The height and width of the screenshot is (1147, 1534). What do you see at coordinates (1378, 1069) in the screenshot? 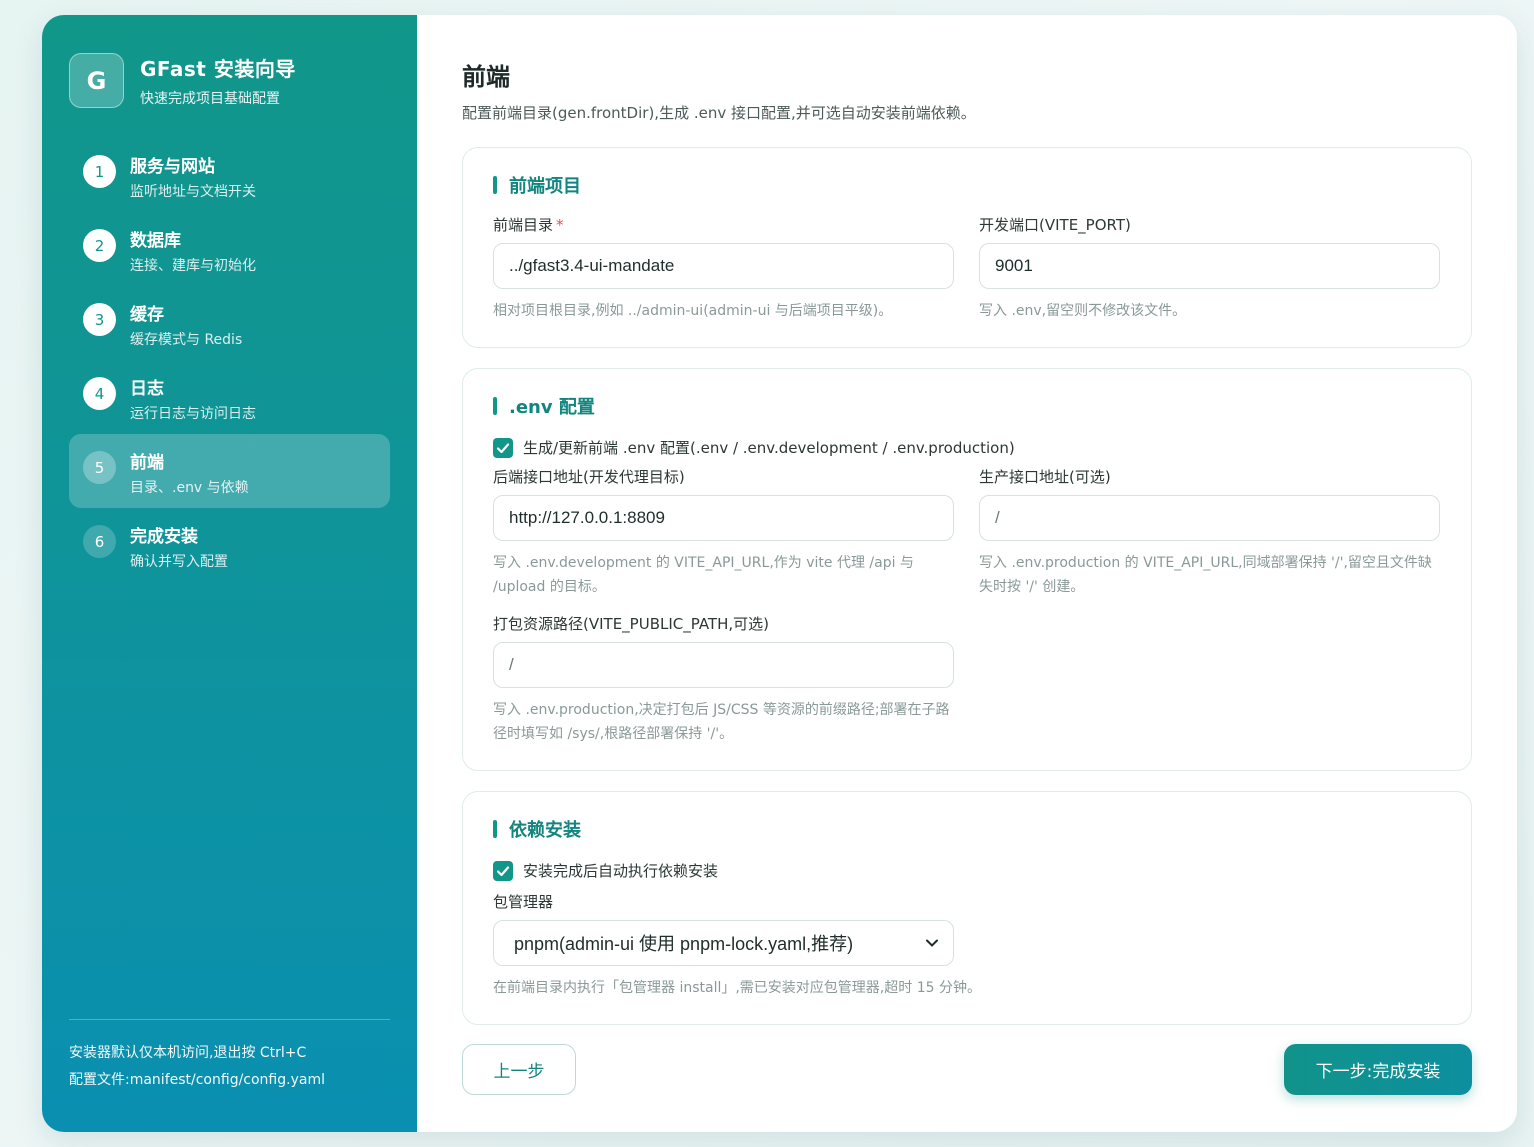
I see `next-step-button: 下一步:完成安装` at bounding box center [1378, 1069].